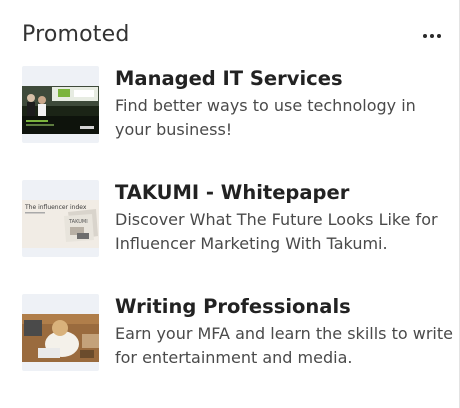  Describe the element at coordinates (285, 79) in the screenshot. I see `ad-title: Managed IT Services` at that location.